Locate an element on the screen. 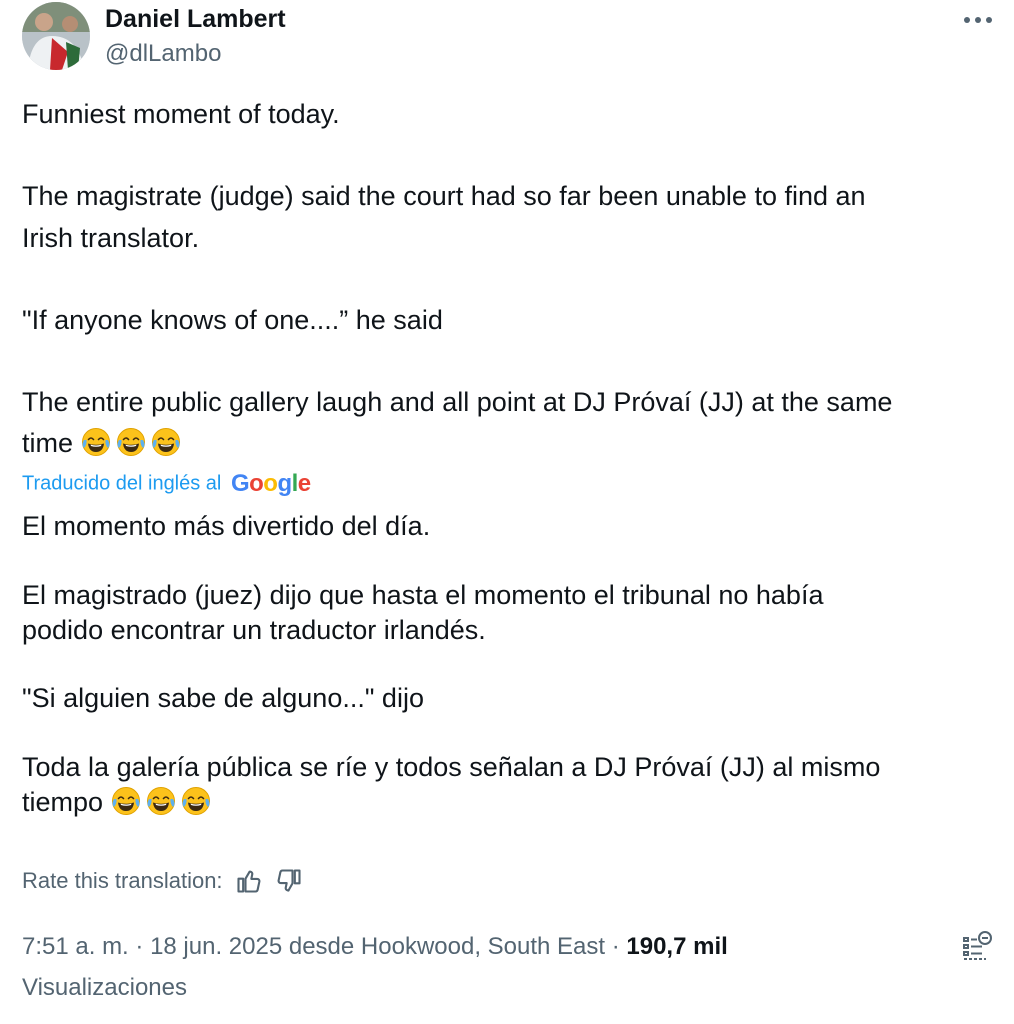  translated-by-label: Traducido del inglés al is located at coordinates (122, 483).